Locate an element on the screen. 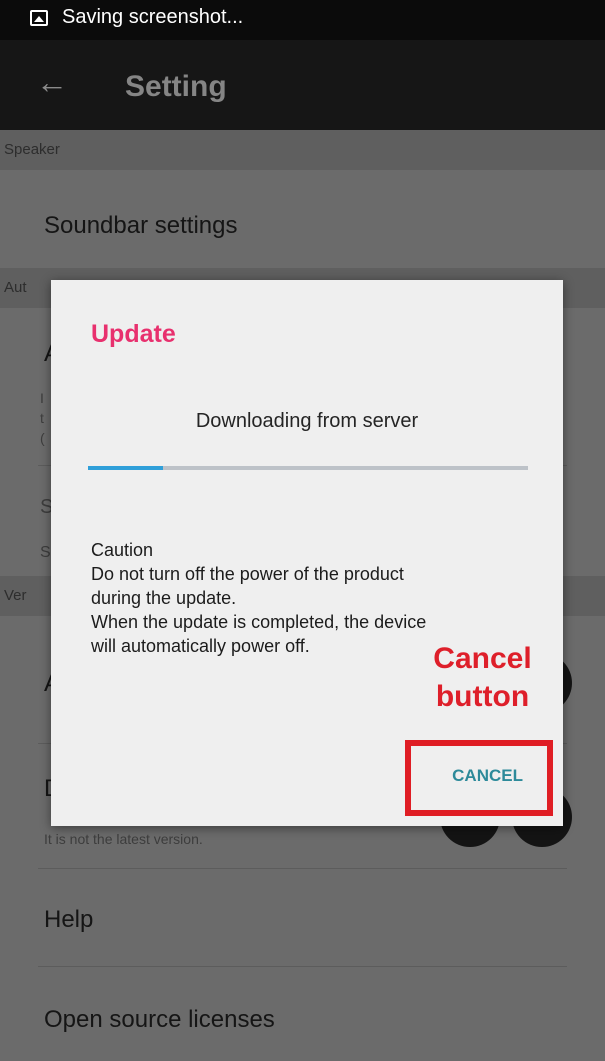  auto-desc-line: t is located at coordinates (42, 418).